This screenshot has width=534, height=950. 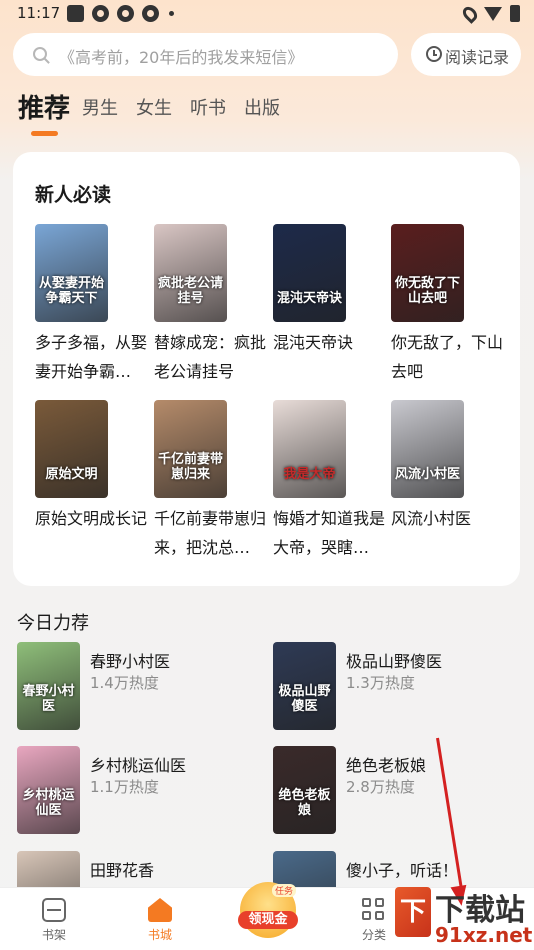 What do you see at coordinates (304, 699) in the screenshot?
I see `cover-title: 极品山野傻医` at bounding box center [304, 699].